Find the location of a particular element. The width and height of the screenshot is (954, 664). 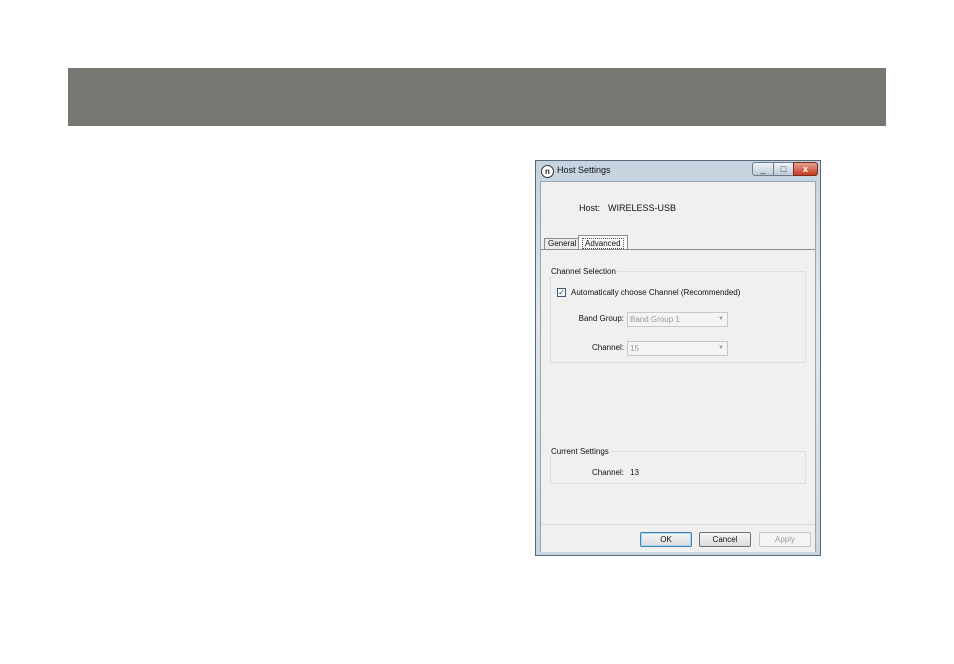

host-label: Host: is located at coordinates (590, 208).